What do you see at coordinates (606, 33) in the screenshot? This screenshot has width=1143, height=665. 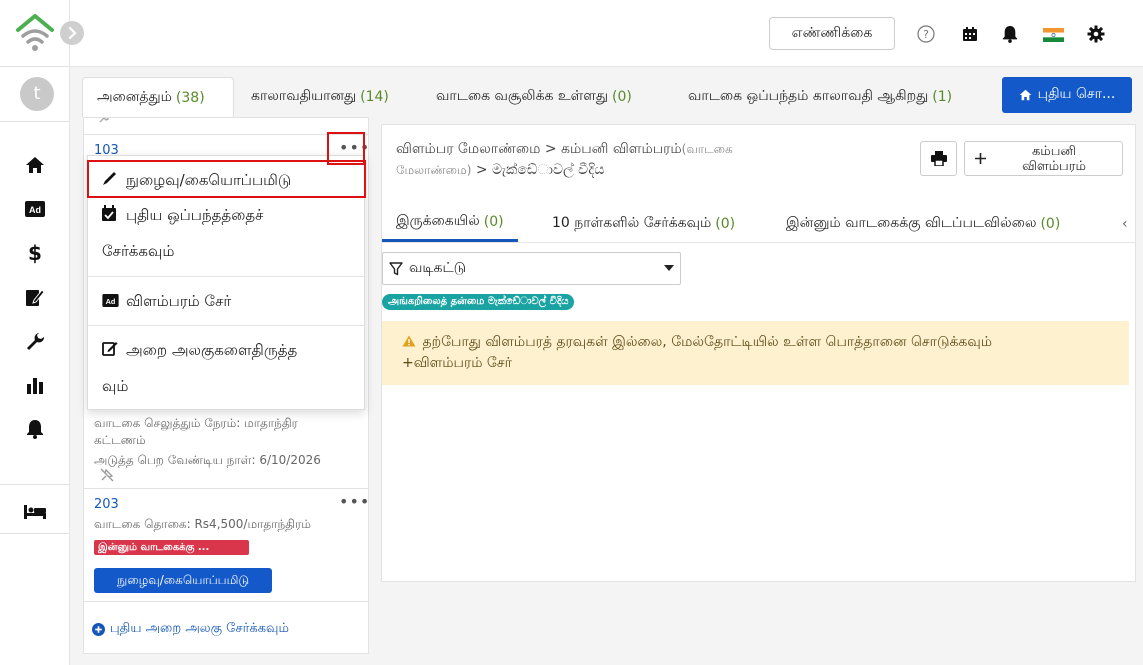 I see `top-bar: எண்ணிக்கை ?` at bounding box center [606, 33].